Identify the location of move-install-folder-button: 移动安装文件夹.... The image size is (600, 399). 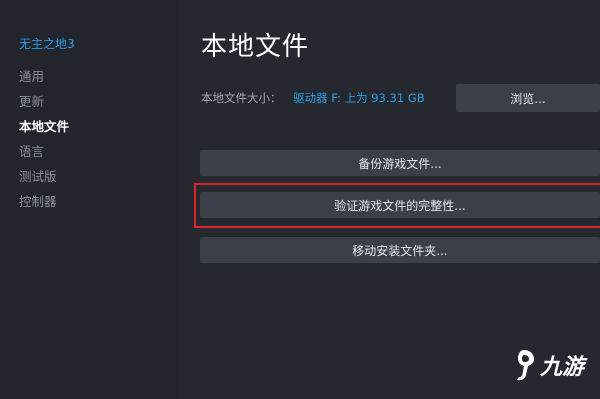
(400, 250).